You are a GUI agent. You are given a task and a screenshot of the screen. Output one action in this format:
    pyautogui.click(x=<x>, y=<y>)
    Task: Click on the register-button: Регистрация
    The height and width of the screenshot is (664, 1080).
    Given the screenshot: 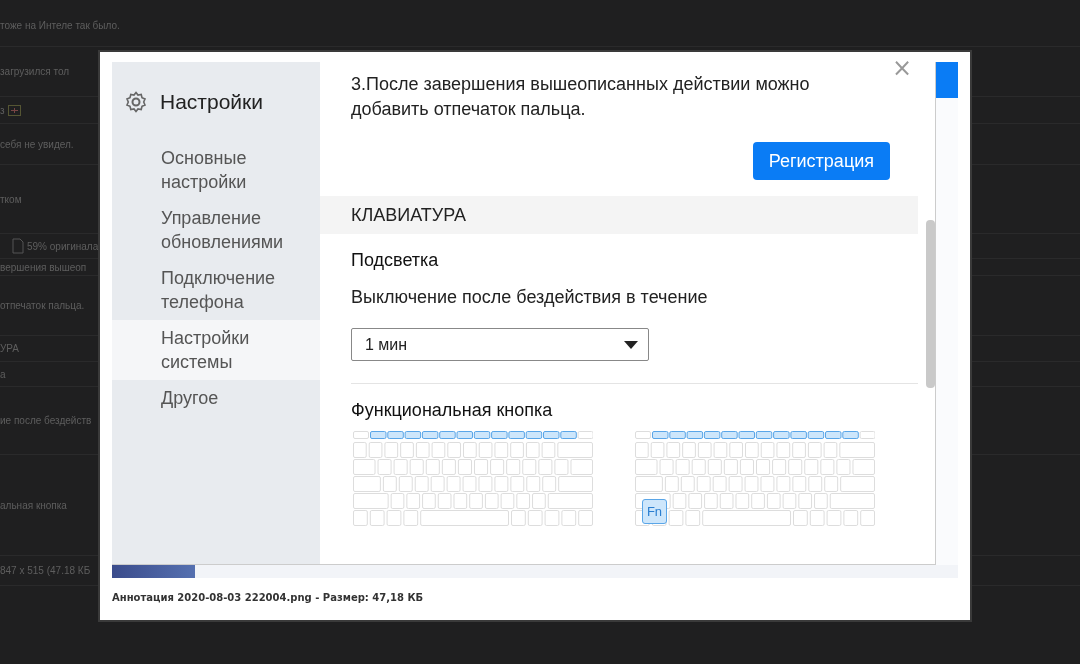 What is the action you would take?
    pyautogui.click(x=821, y=161)
    